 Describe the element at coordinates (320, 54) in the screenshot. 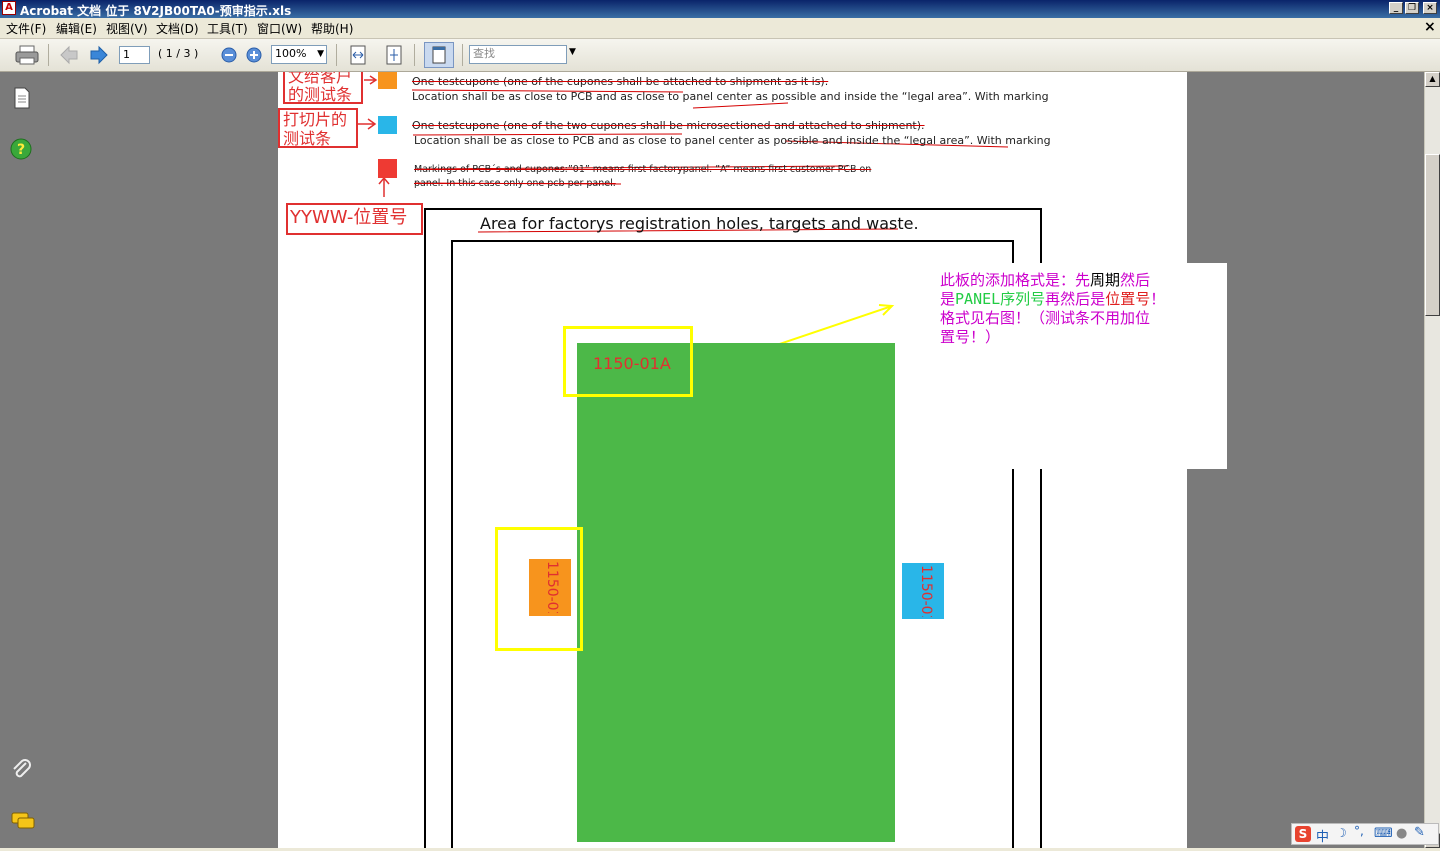

I see `chevron-down-icon: ▼` at that location.